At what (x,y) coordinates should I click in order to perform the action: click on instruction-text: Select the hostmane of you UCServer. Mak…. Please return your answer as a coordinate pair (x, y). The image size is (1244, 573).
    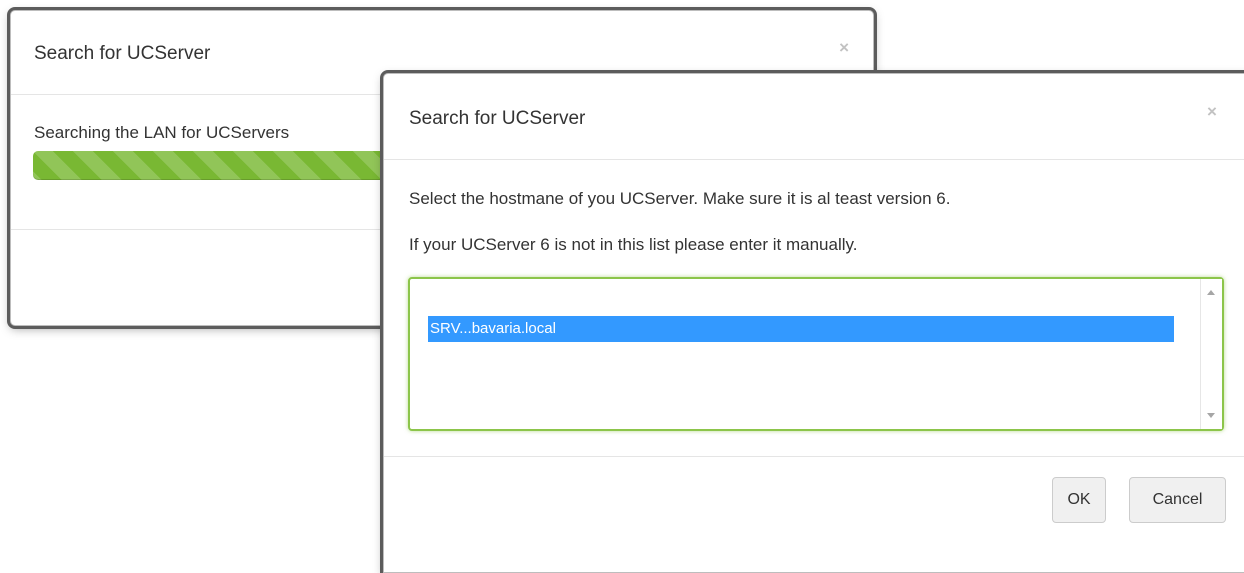
    Looking at the image, I should click on (680, 198).